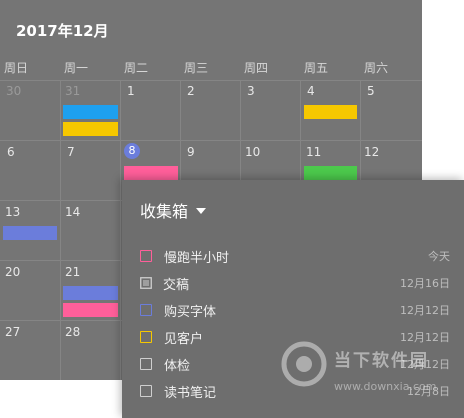 Image resolution: width=464 pixels, height=418 pixels. Describe the element at coordinates (197, 258) in the screenshot. I see `task-label: 慢跑半小时` at that location.